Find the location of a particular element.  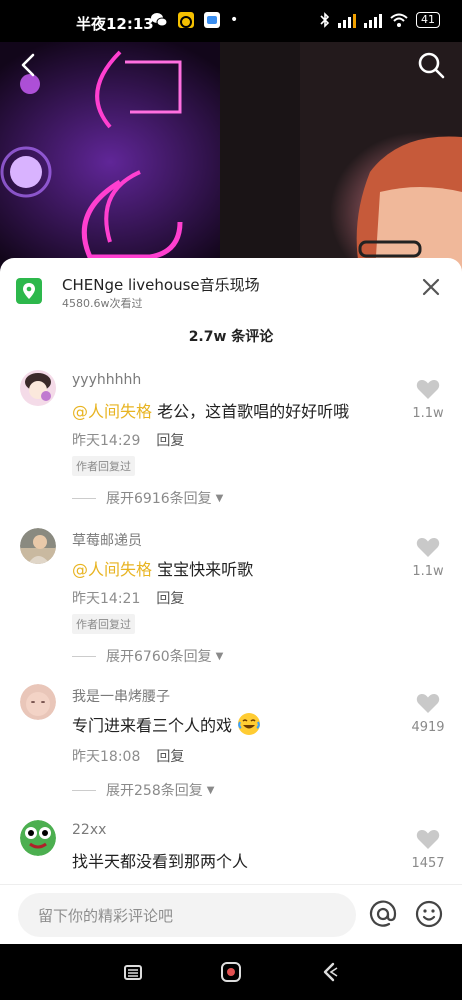

comment-time: 昨天14:29 is located at coordinates (106, 441).